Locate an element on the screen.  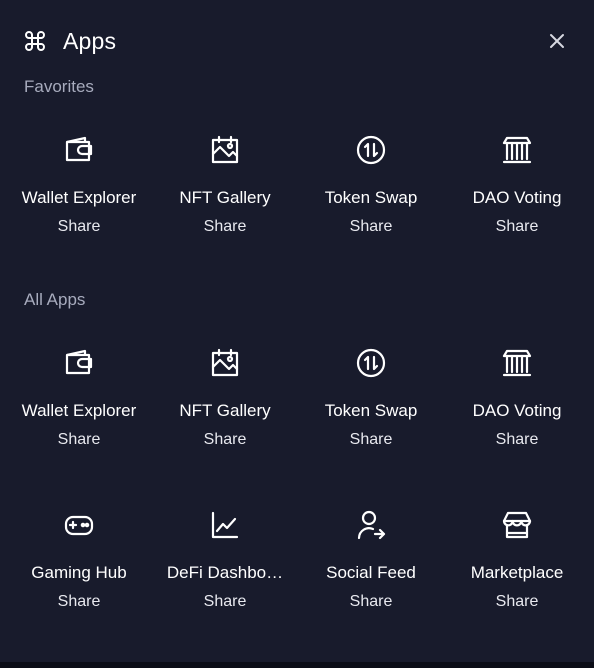
close-icon is located at coordinates (557, 41).